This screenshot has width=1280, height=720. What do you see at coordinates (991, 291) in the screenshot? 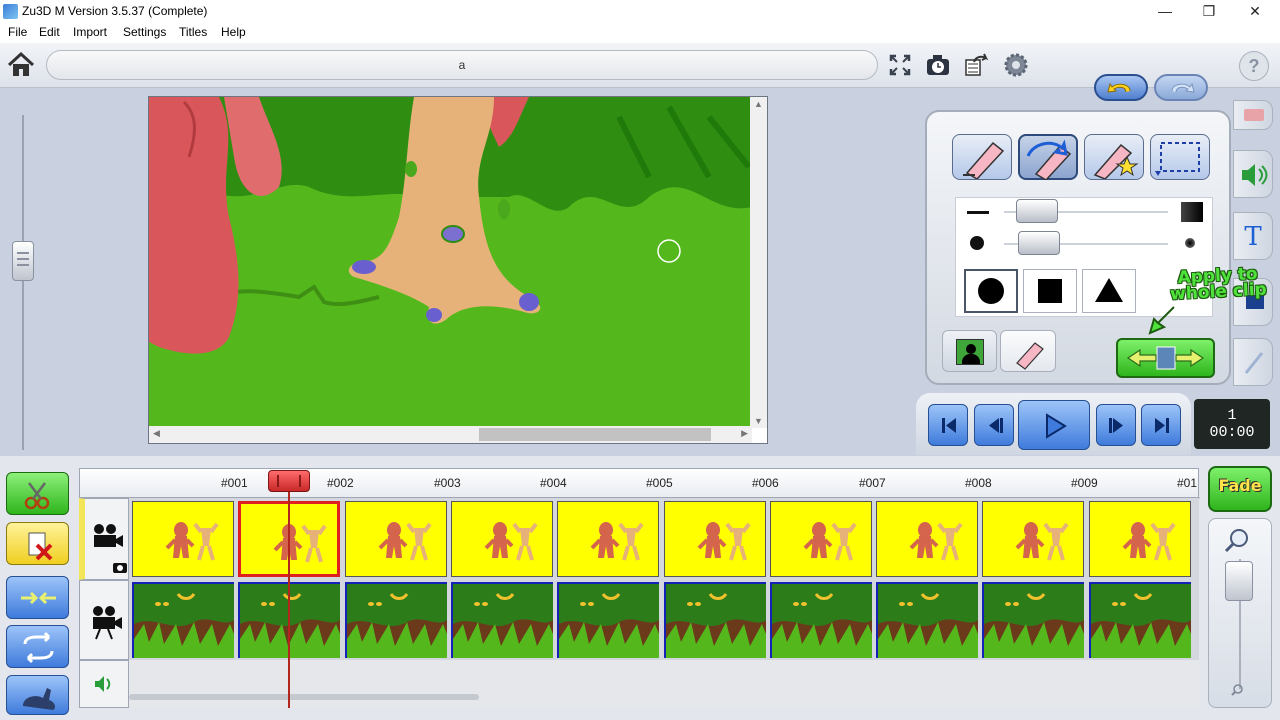
I see `circle-brush-button` at bounding box center [991, 291].